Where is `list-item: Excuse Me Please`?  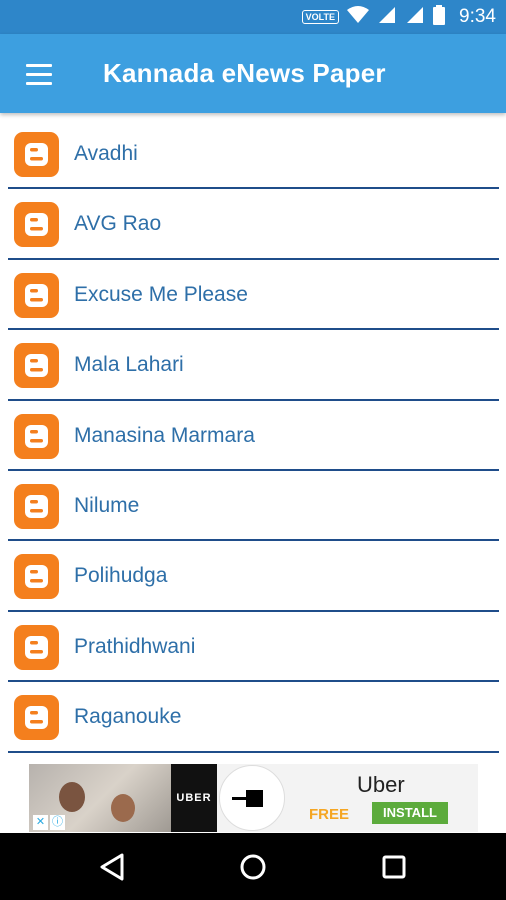
list-item: Excuse Me Please is located at coordinates (253, 295).